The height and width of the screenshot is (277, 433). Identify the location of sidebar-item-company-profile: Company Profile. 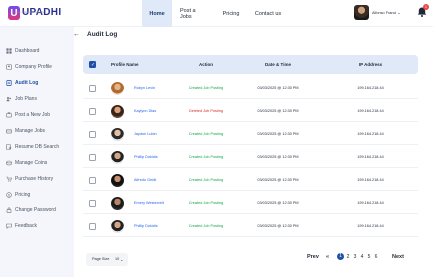
(29, 67).